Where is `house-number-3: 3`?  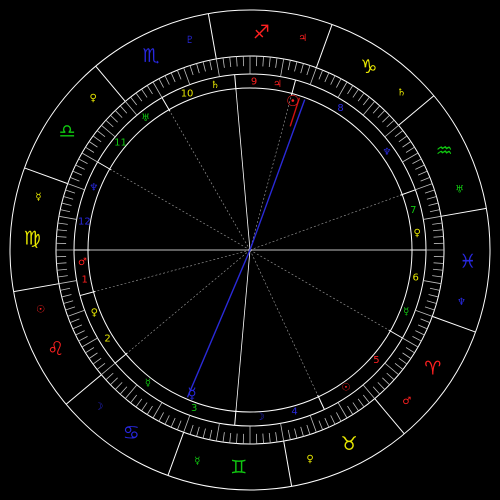 house-number-3: 3 is located at coordinates (194, 408).